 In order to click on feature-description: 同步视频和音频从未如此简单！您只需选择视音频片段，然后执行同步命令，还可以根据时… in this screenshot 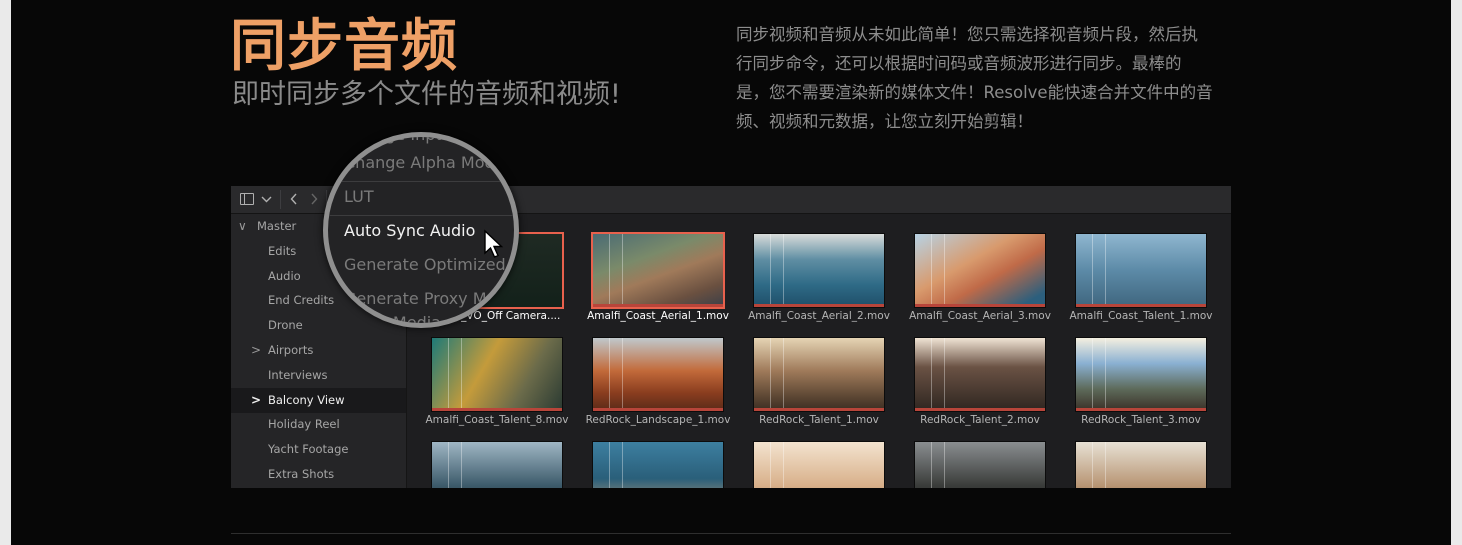, I will do `click(974, 78)`.